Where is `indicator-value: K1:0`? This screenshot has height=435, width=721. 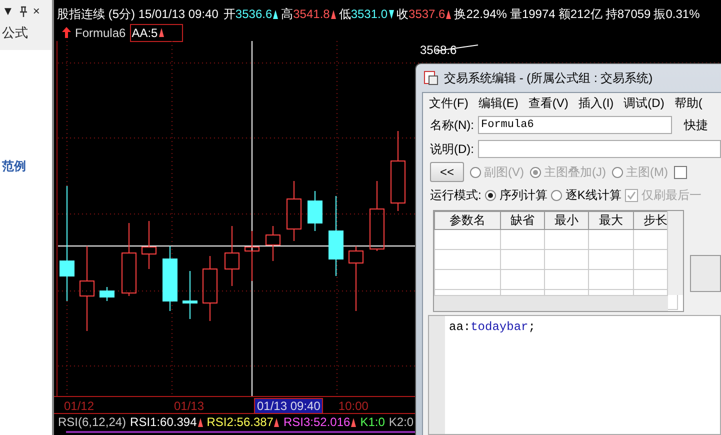
indicator-value: K1:0 is located at coordinates (372, 422).